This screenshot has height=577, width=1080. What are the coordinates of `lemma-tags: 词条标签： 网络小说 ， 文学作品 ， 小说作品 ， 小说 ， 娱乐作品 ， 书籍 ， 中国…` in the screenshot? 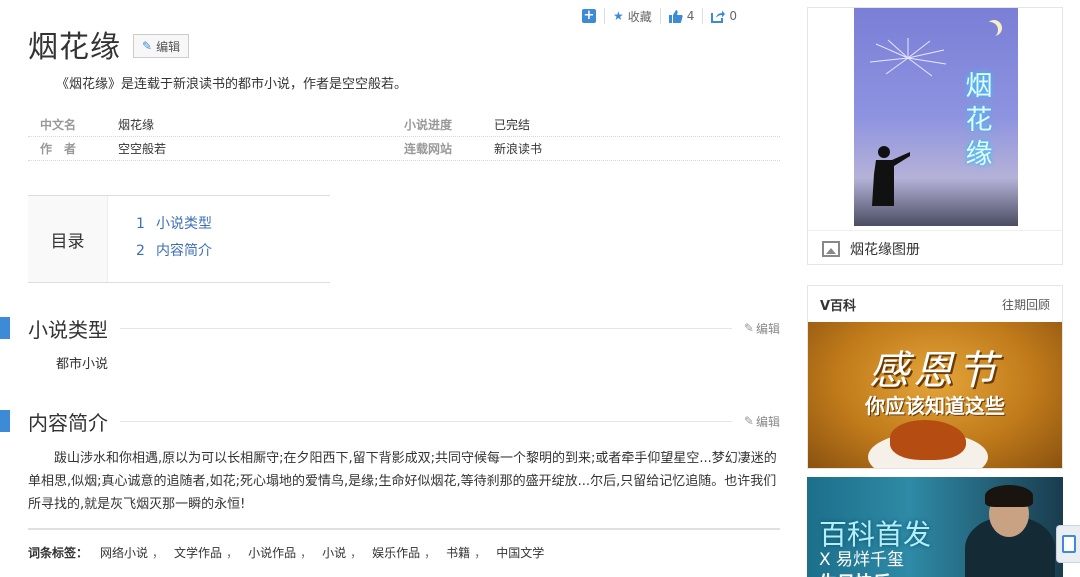 It's located at (404, 544).